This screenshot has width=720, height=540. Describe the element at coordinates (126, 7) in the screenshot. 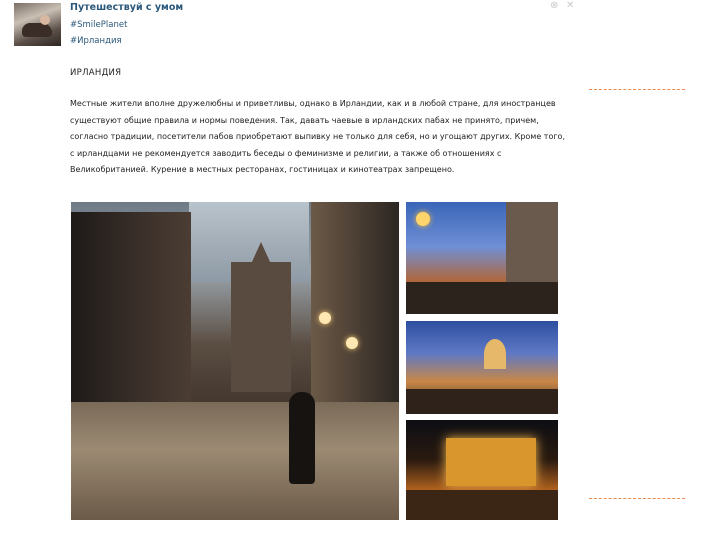

I see `group-name-link: Путешествуй с умом` at that location.